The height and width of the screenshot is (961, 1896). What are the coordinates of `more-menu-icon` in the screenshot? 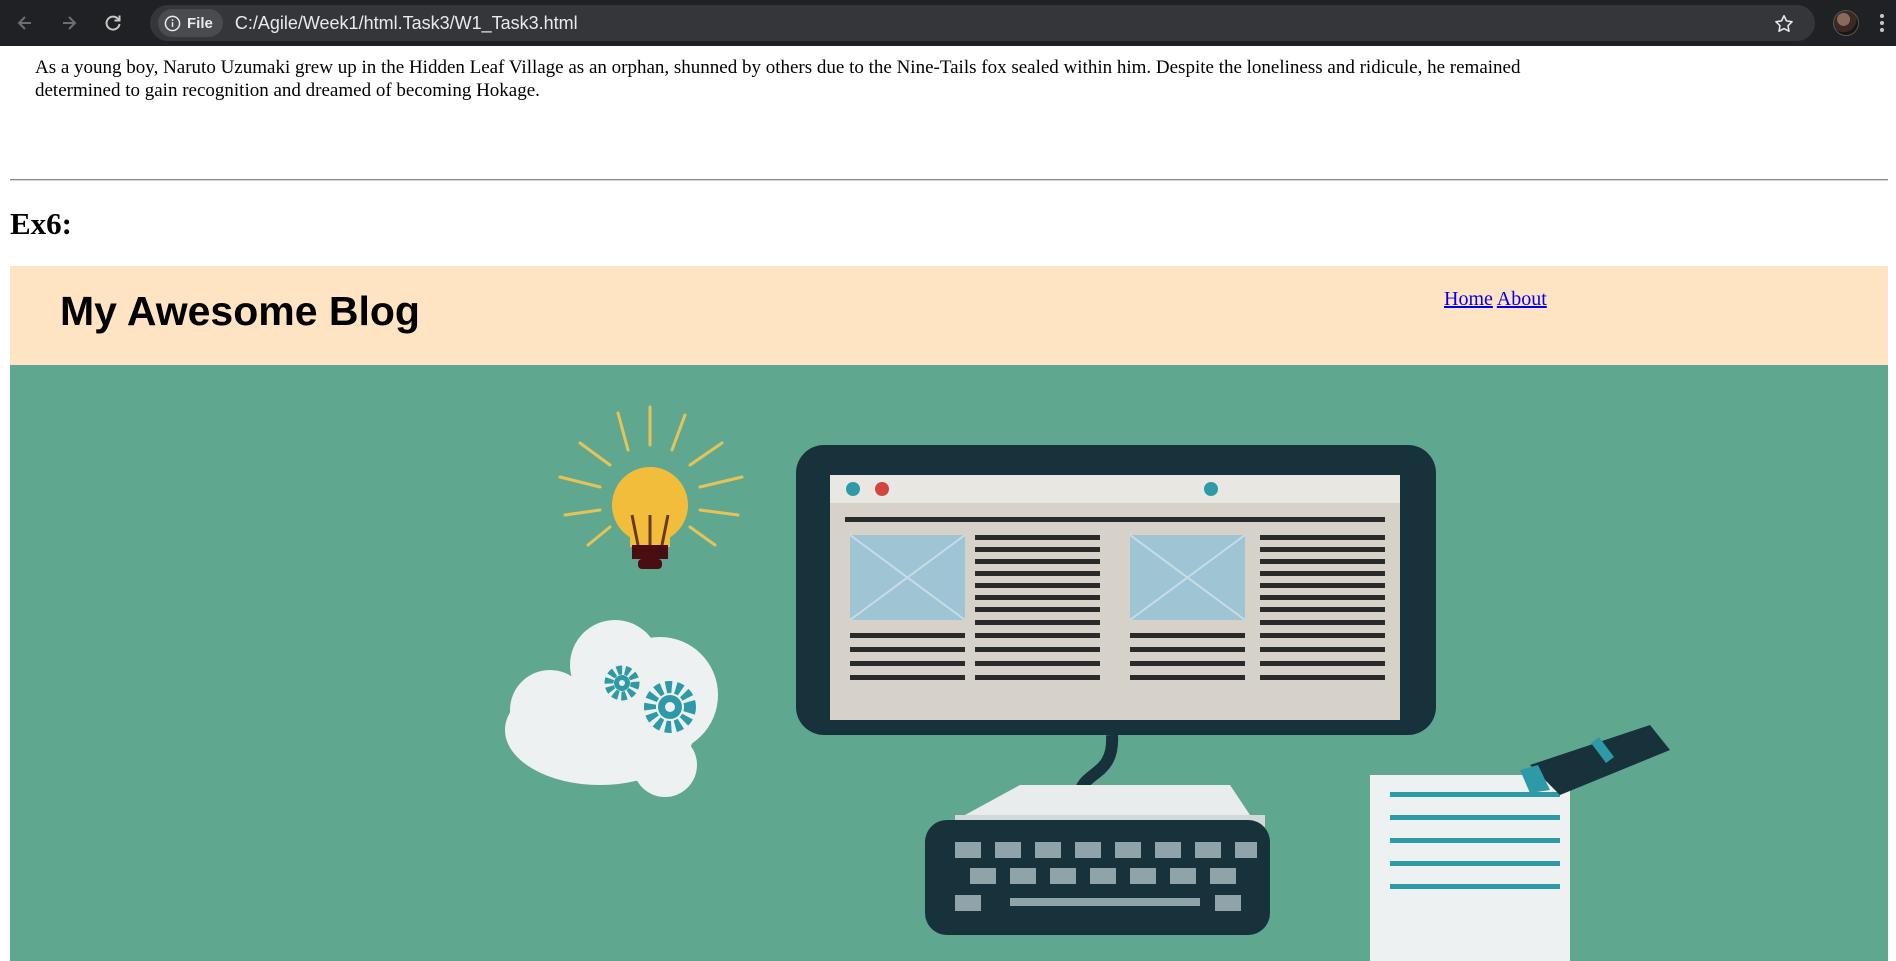 It's located at (1882, 23).